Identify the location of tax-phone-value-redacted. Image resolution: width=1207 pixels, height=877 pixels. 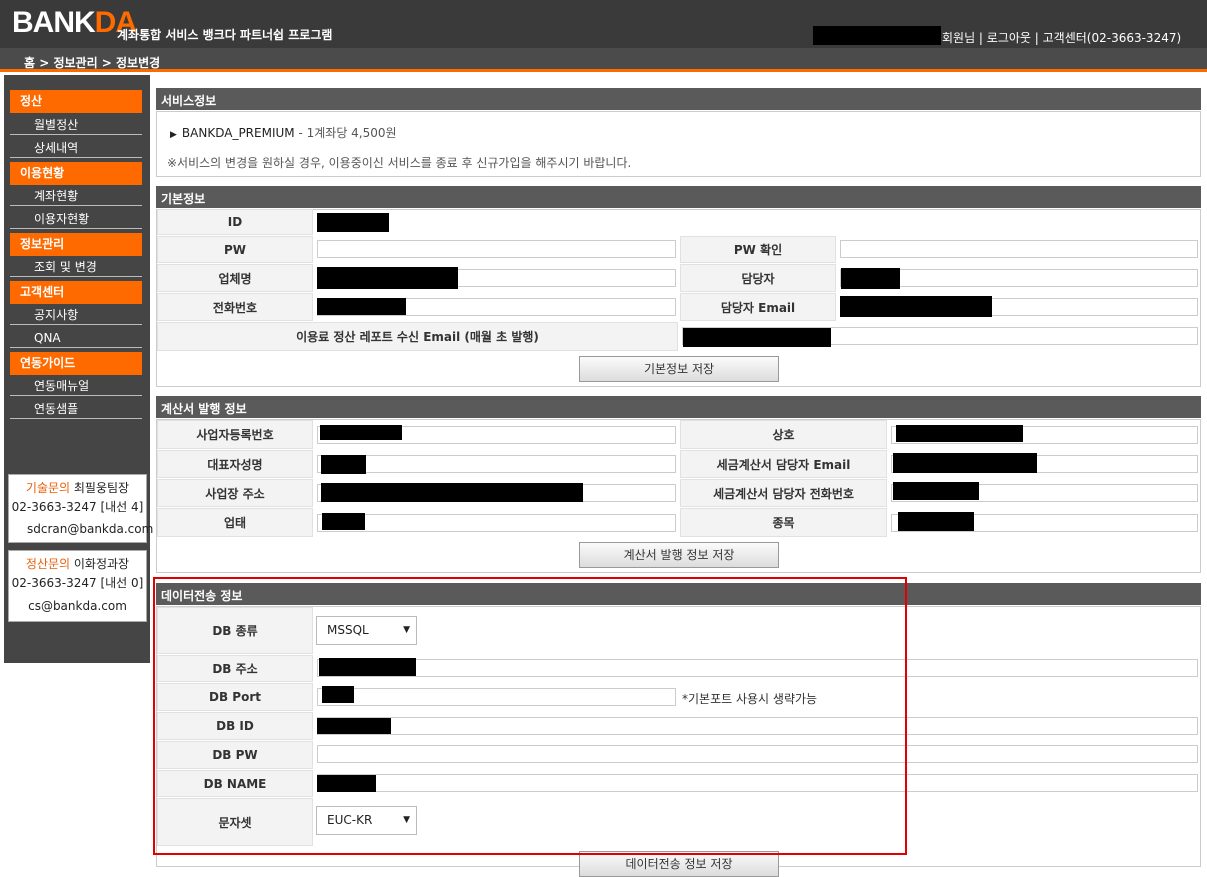
(936, 491).